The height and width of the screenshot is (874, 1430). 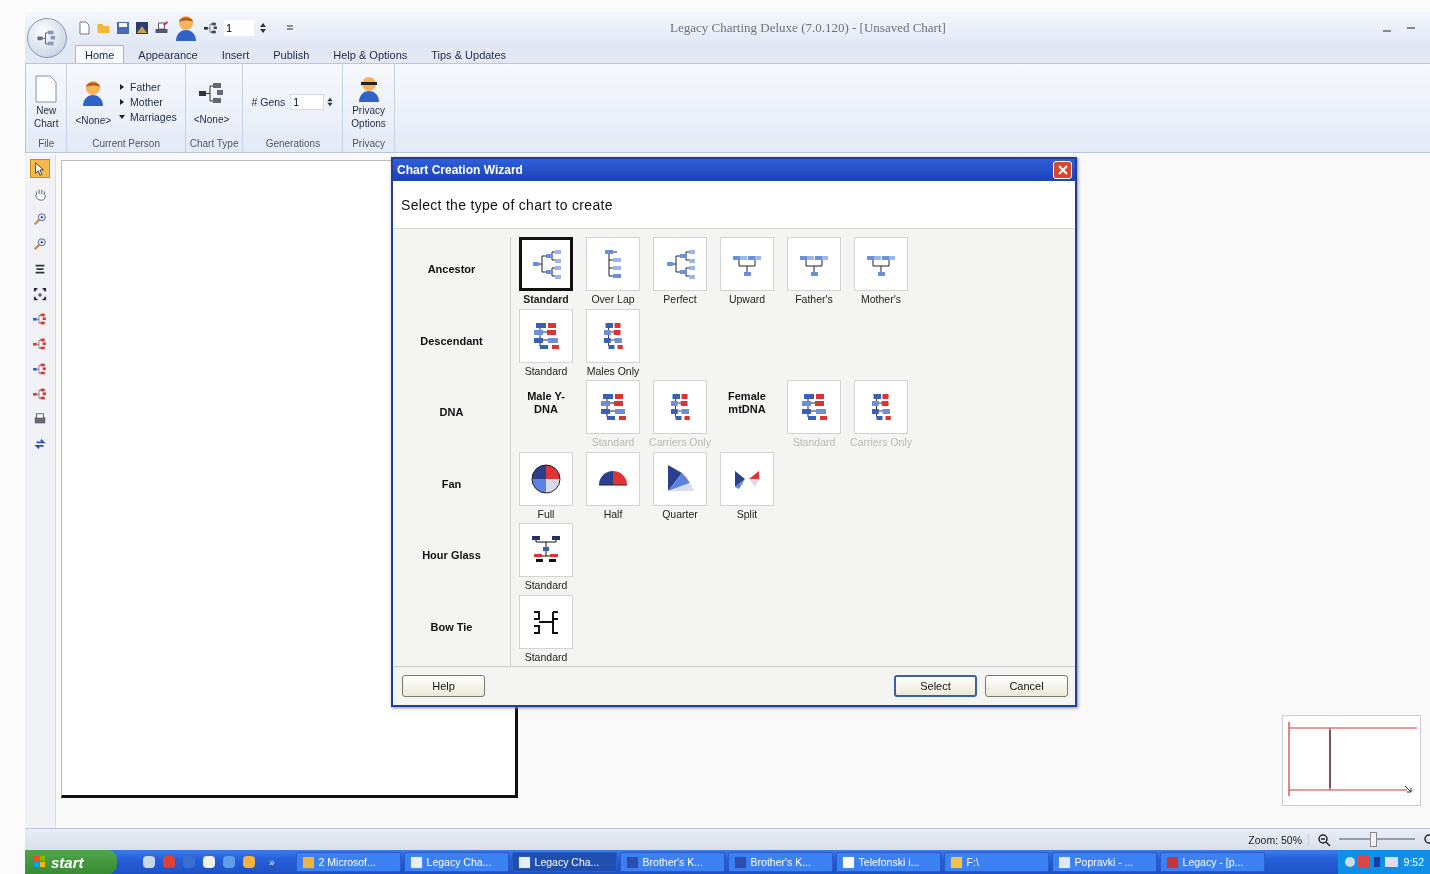 What do you see at coordinates (451, 340) in the screenshot?
I see `category-label: Descendant` at bounding box center [451, 340].